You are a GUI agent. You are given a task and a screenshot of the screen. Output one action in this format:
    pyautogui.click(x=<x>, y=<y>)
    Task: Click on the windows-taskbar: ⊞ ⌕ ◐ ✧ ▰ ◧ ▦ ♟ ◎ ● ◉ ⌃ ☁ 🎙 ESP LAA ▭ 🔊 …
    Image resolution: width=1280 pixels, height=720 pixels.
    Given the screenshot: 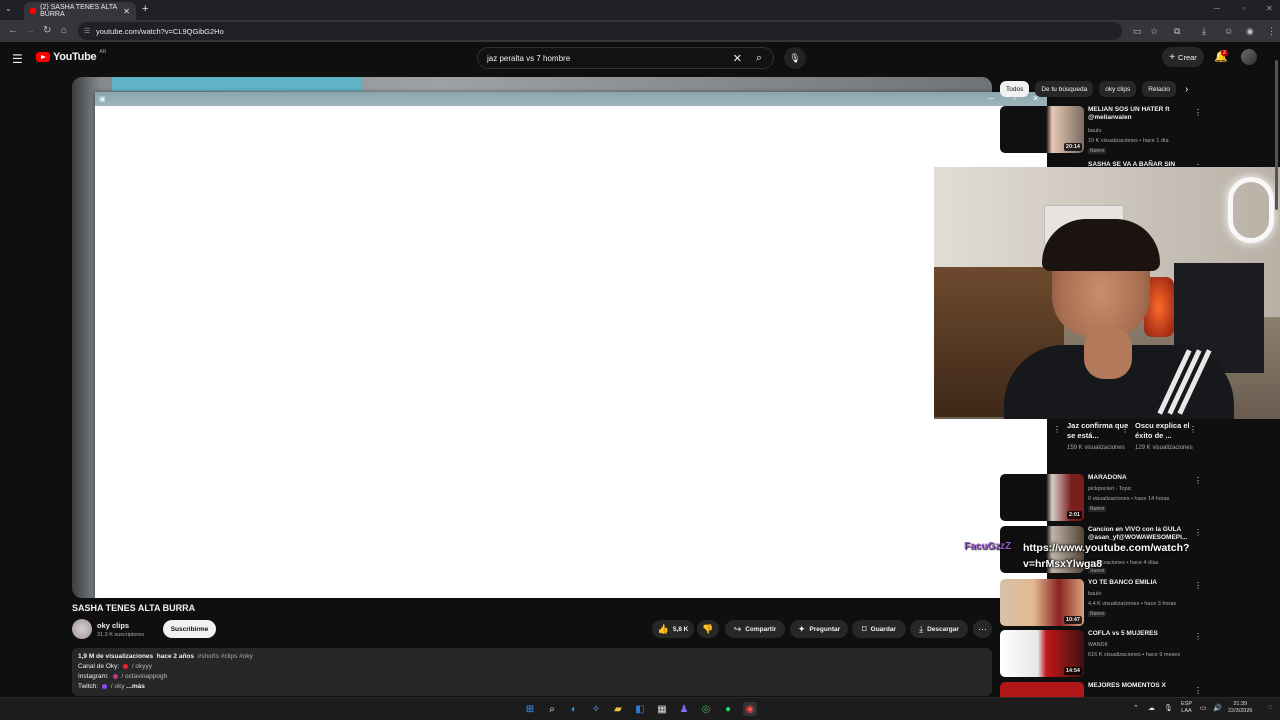 What is the action you would take?
    pyautogui.click(x=640, y=708)
    